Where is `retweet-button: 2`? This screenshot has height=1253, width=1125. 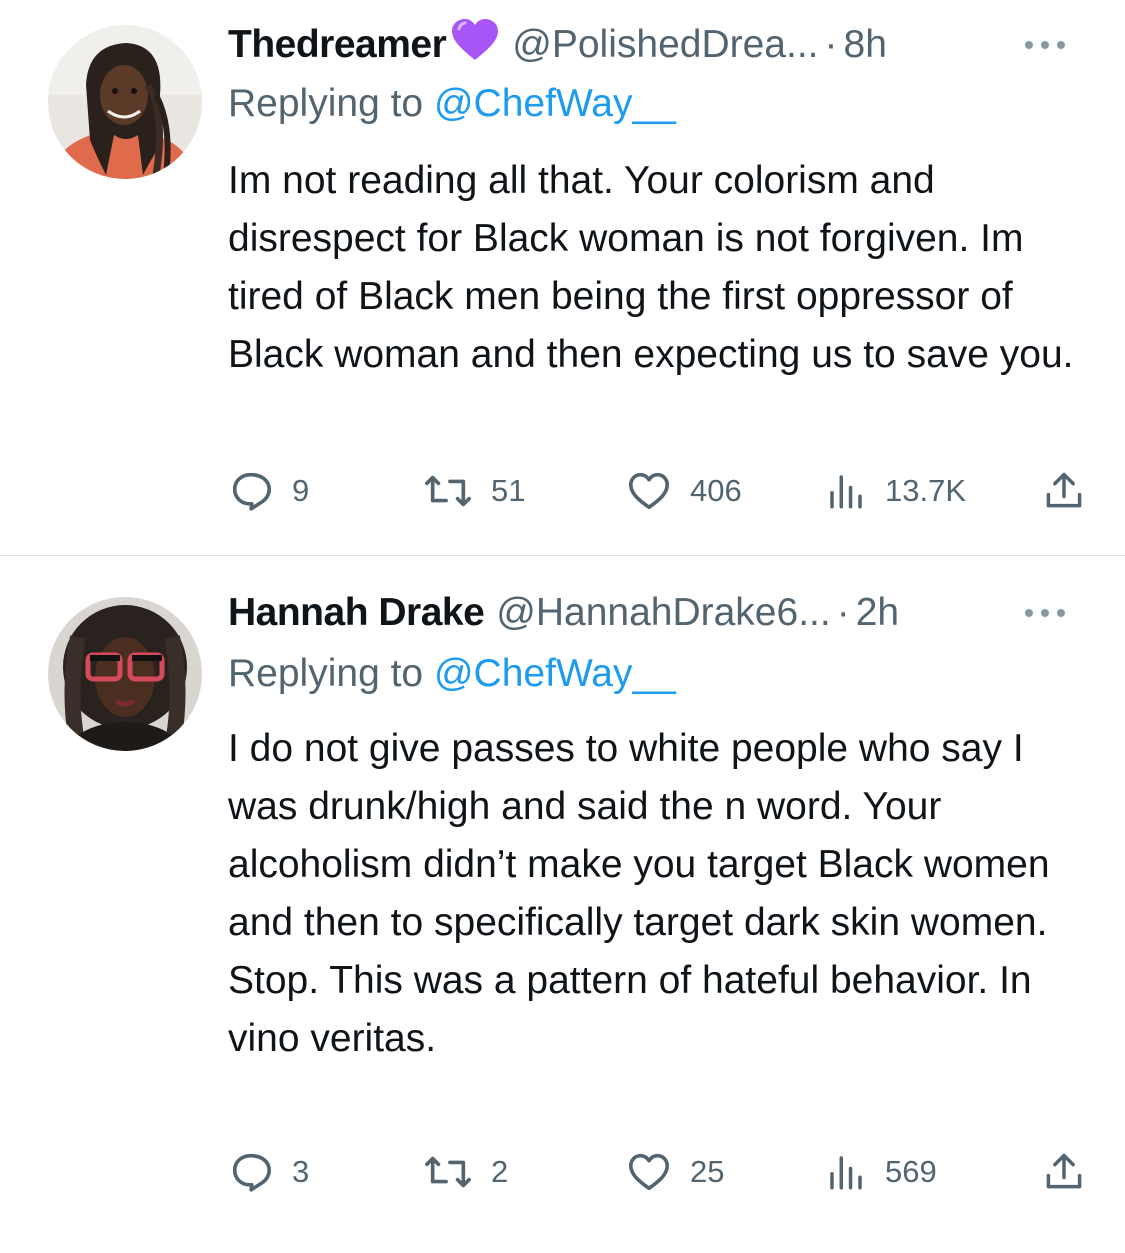
retweet-button: 2 is located at coordinates (465, 1172).